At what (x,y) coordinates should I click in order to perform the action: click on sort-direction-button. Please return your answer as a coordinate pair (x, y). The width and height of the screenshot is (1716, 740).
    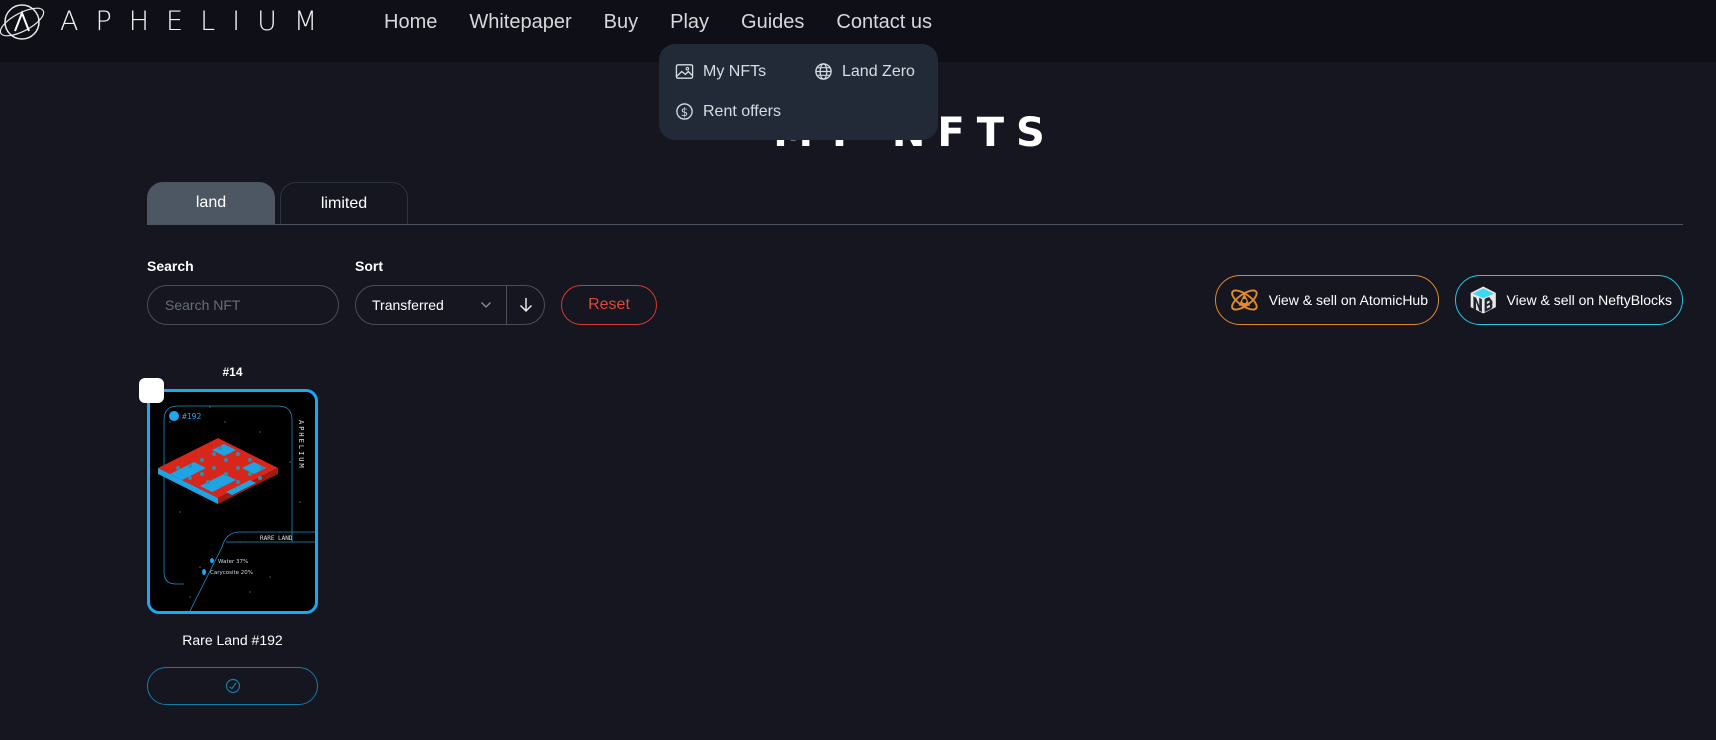
    Looking at the image, I should click on (525, 305).